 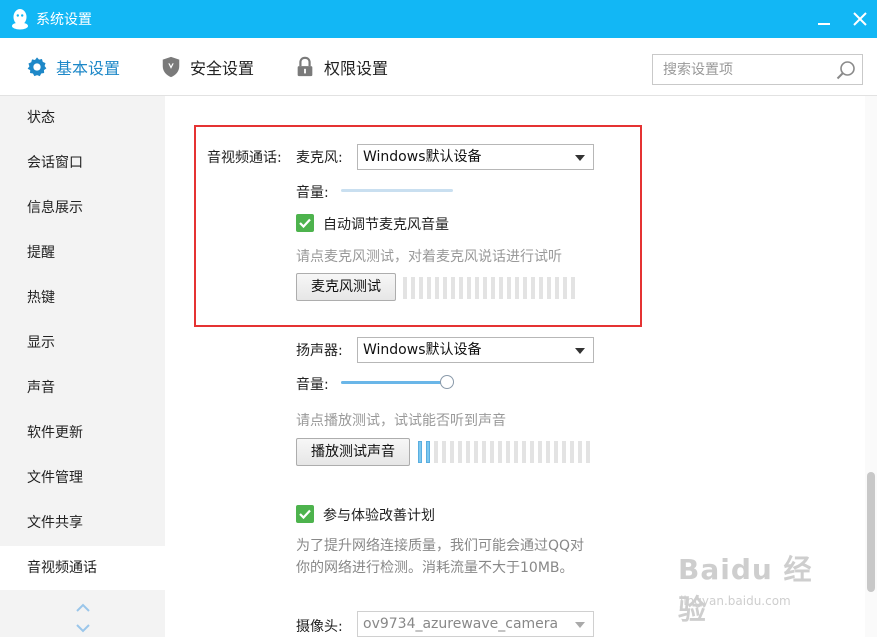 What do you see at coordinates (735, 601) in the screenshot?
I see `watermark-url: jingyan.baidu.com` at bounding box center [735, 601].